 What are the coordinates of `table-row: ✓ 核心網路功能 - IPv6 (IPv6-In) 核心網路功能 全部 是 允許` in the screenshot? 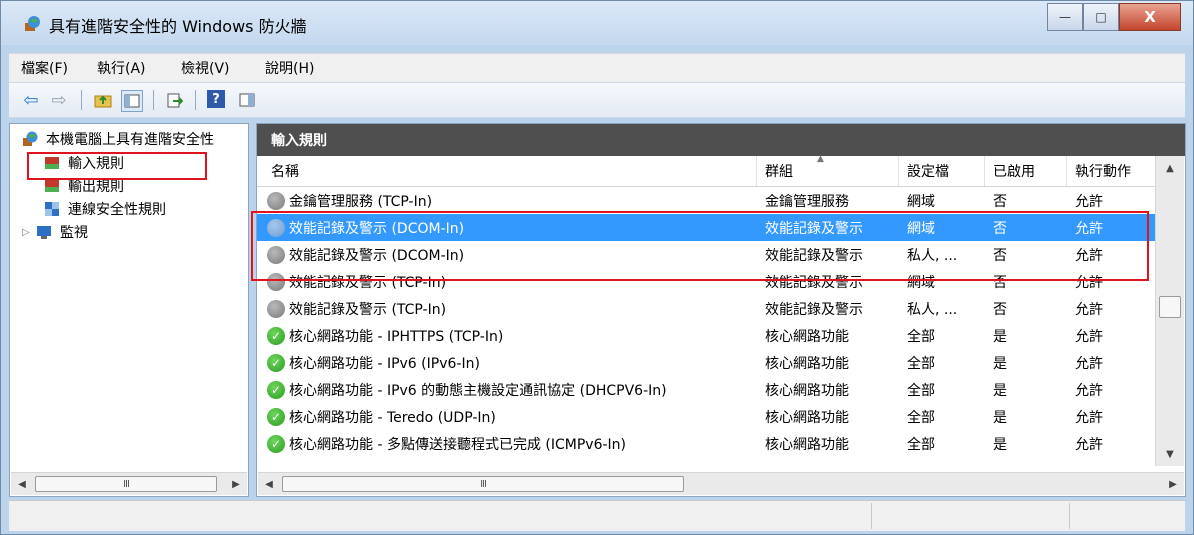 It's located at (706, 362).